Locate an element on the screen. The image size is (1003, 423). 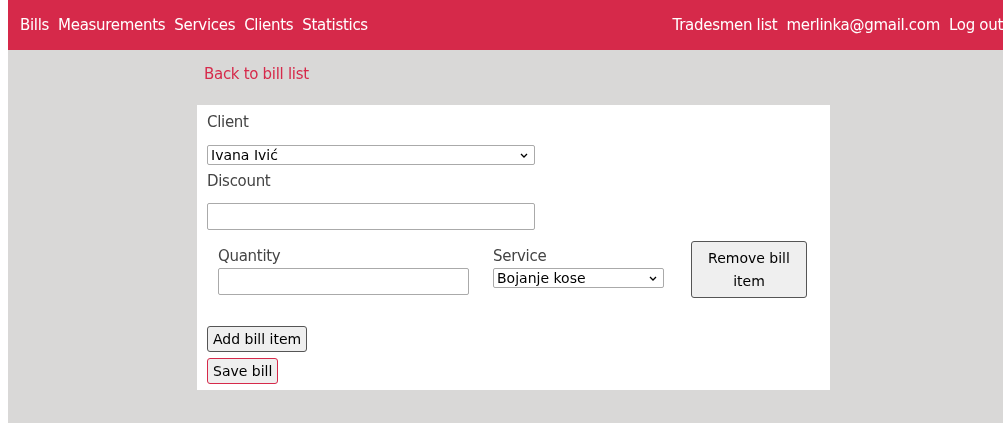
quantity-label: Quantity is located at coordinates (250, 256).